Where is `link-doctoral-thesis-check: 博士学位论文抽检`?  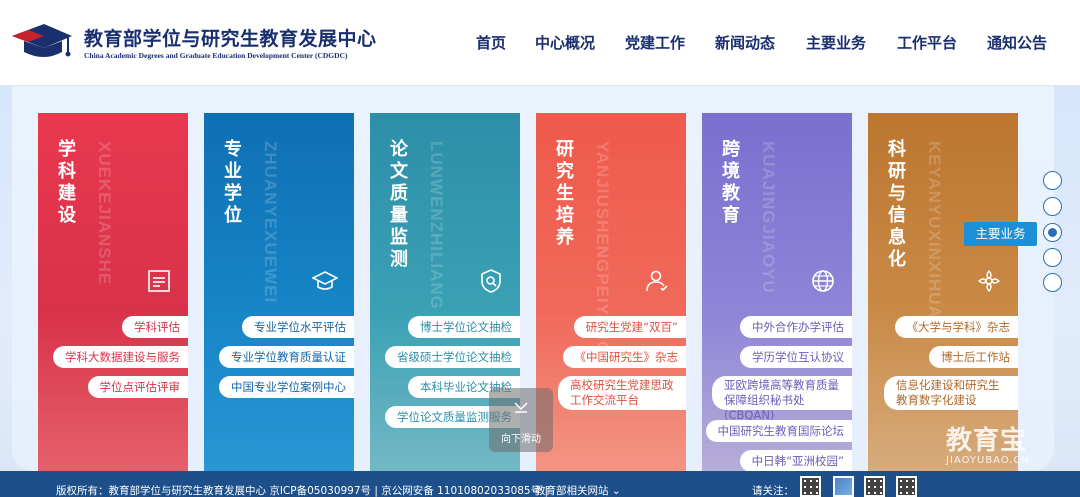 link-doctoral-thesis-check: 博士学位论文抽检 is located at coordinates (464, 327).